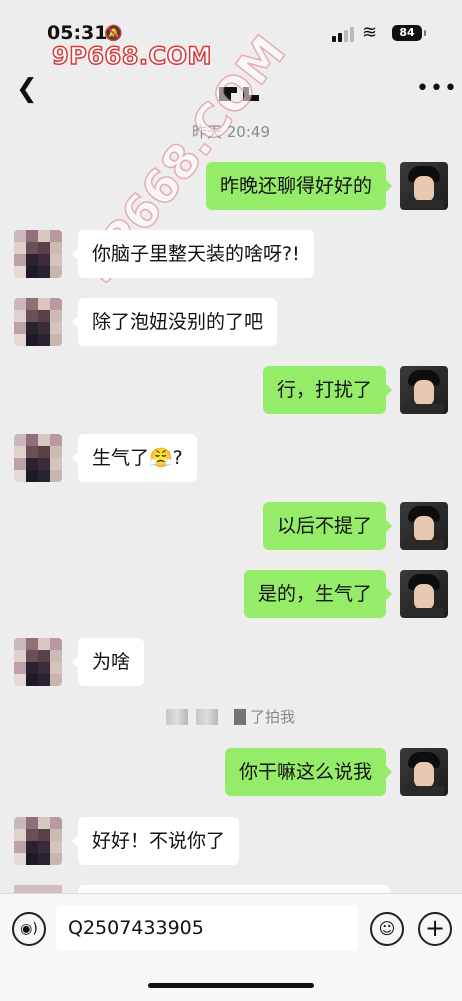 The height and width of the screenshot is (1001, 462). I want to click on message-bubble-received: 生气了😤?, so click(134, 458).